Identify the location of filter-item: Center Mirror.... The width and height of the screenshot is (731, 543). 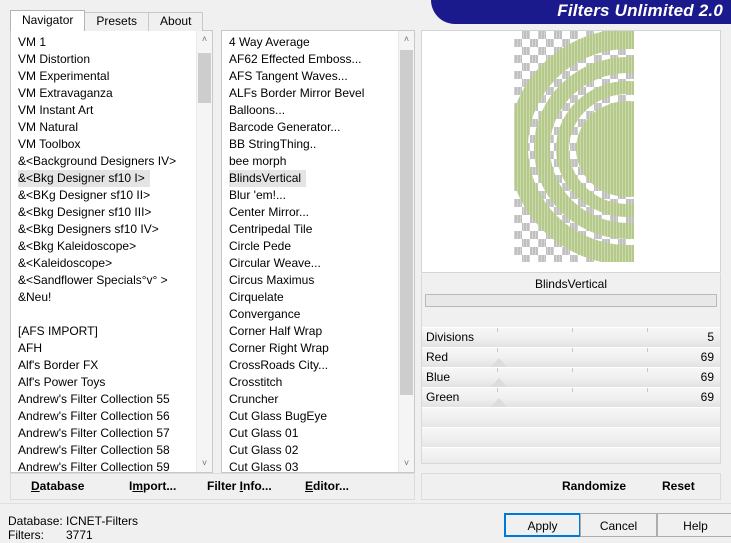
(310, 212).